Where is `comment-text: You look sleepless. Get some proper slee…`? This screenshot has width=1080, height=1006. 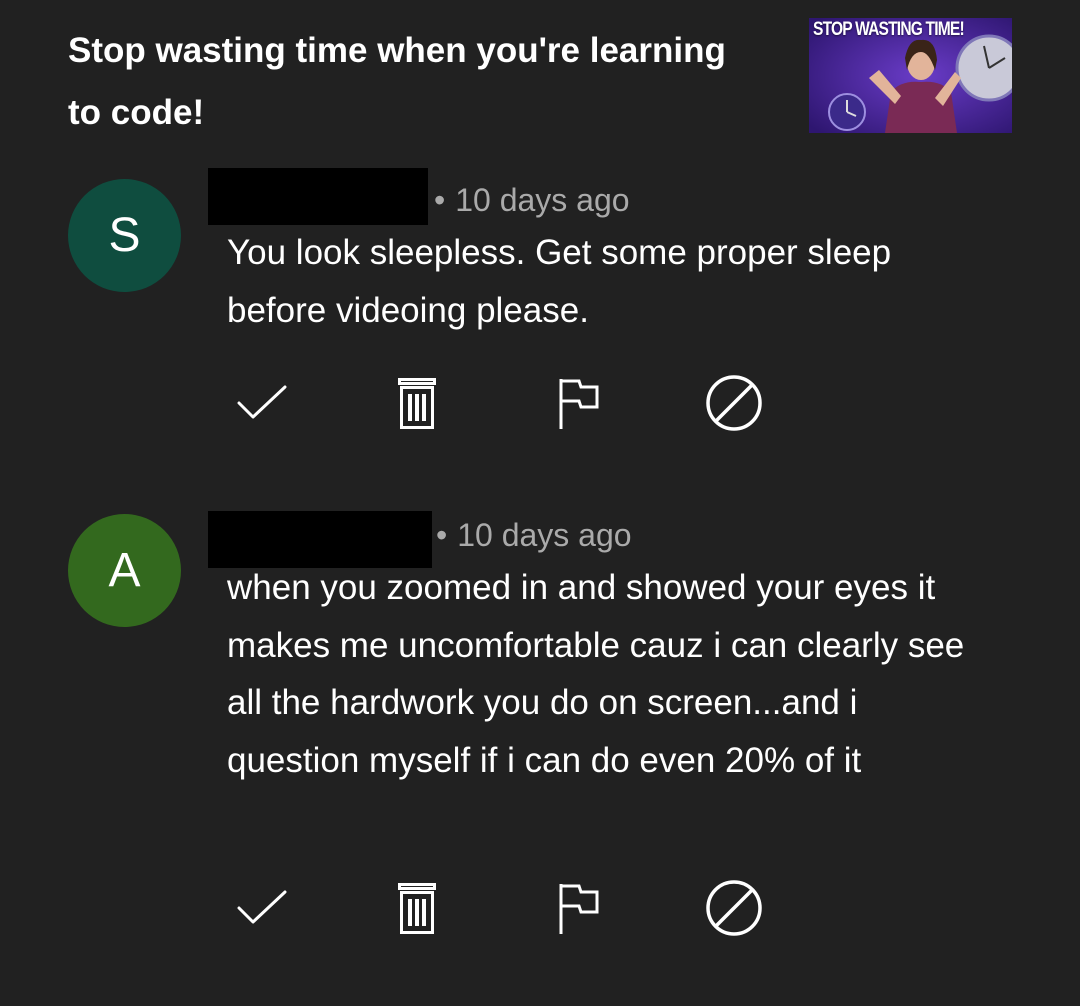
comment-text: You look sleepless. Get some proper slee… is located at coordinates (559, 281).